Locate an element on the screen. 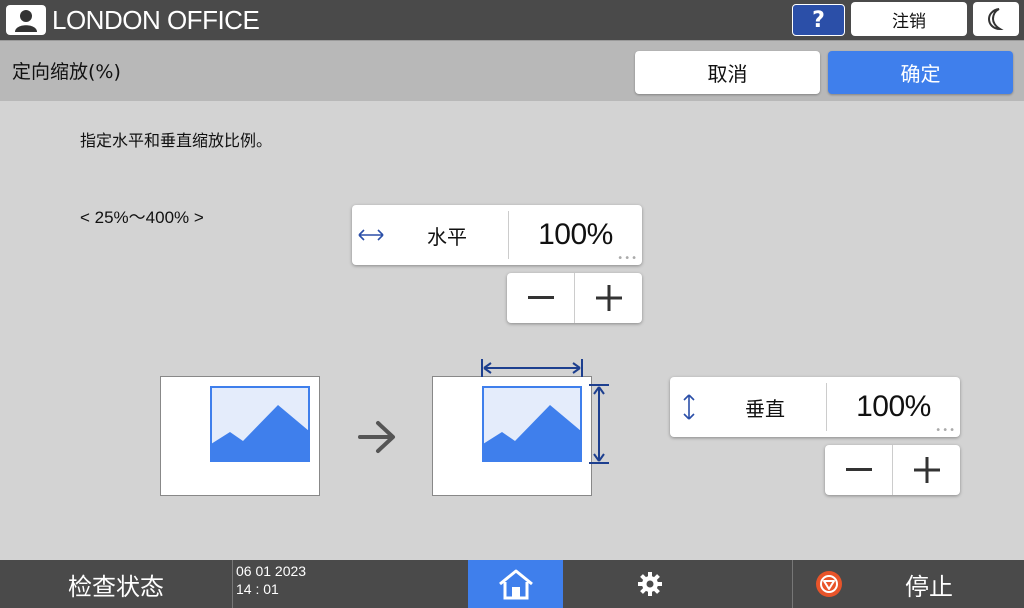 Image resolution: width=1024 pixels, height=608 pixels. vertical-dimension-icon is located at coordinates (599, 424).